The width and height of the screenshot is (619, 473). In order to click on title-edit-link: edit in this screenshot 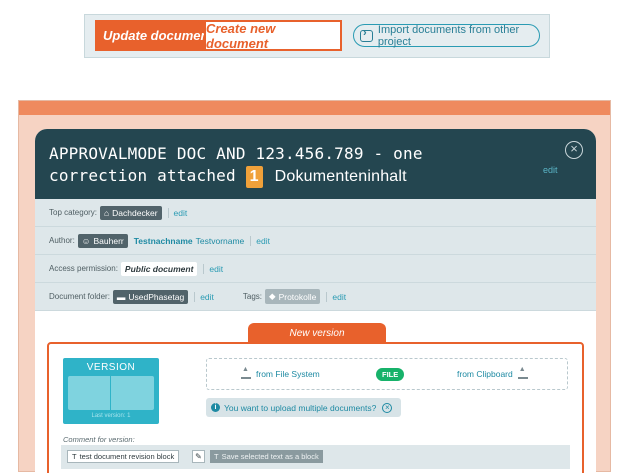, I will do `click(550, 170)`.